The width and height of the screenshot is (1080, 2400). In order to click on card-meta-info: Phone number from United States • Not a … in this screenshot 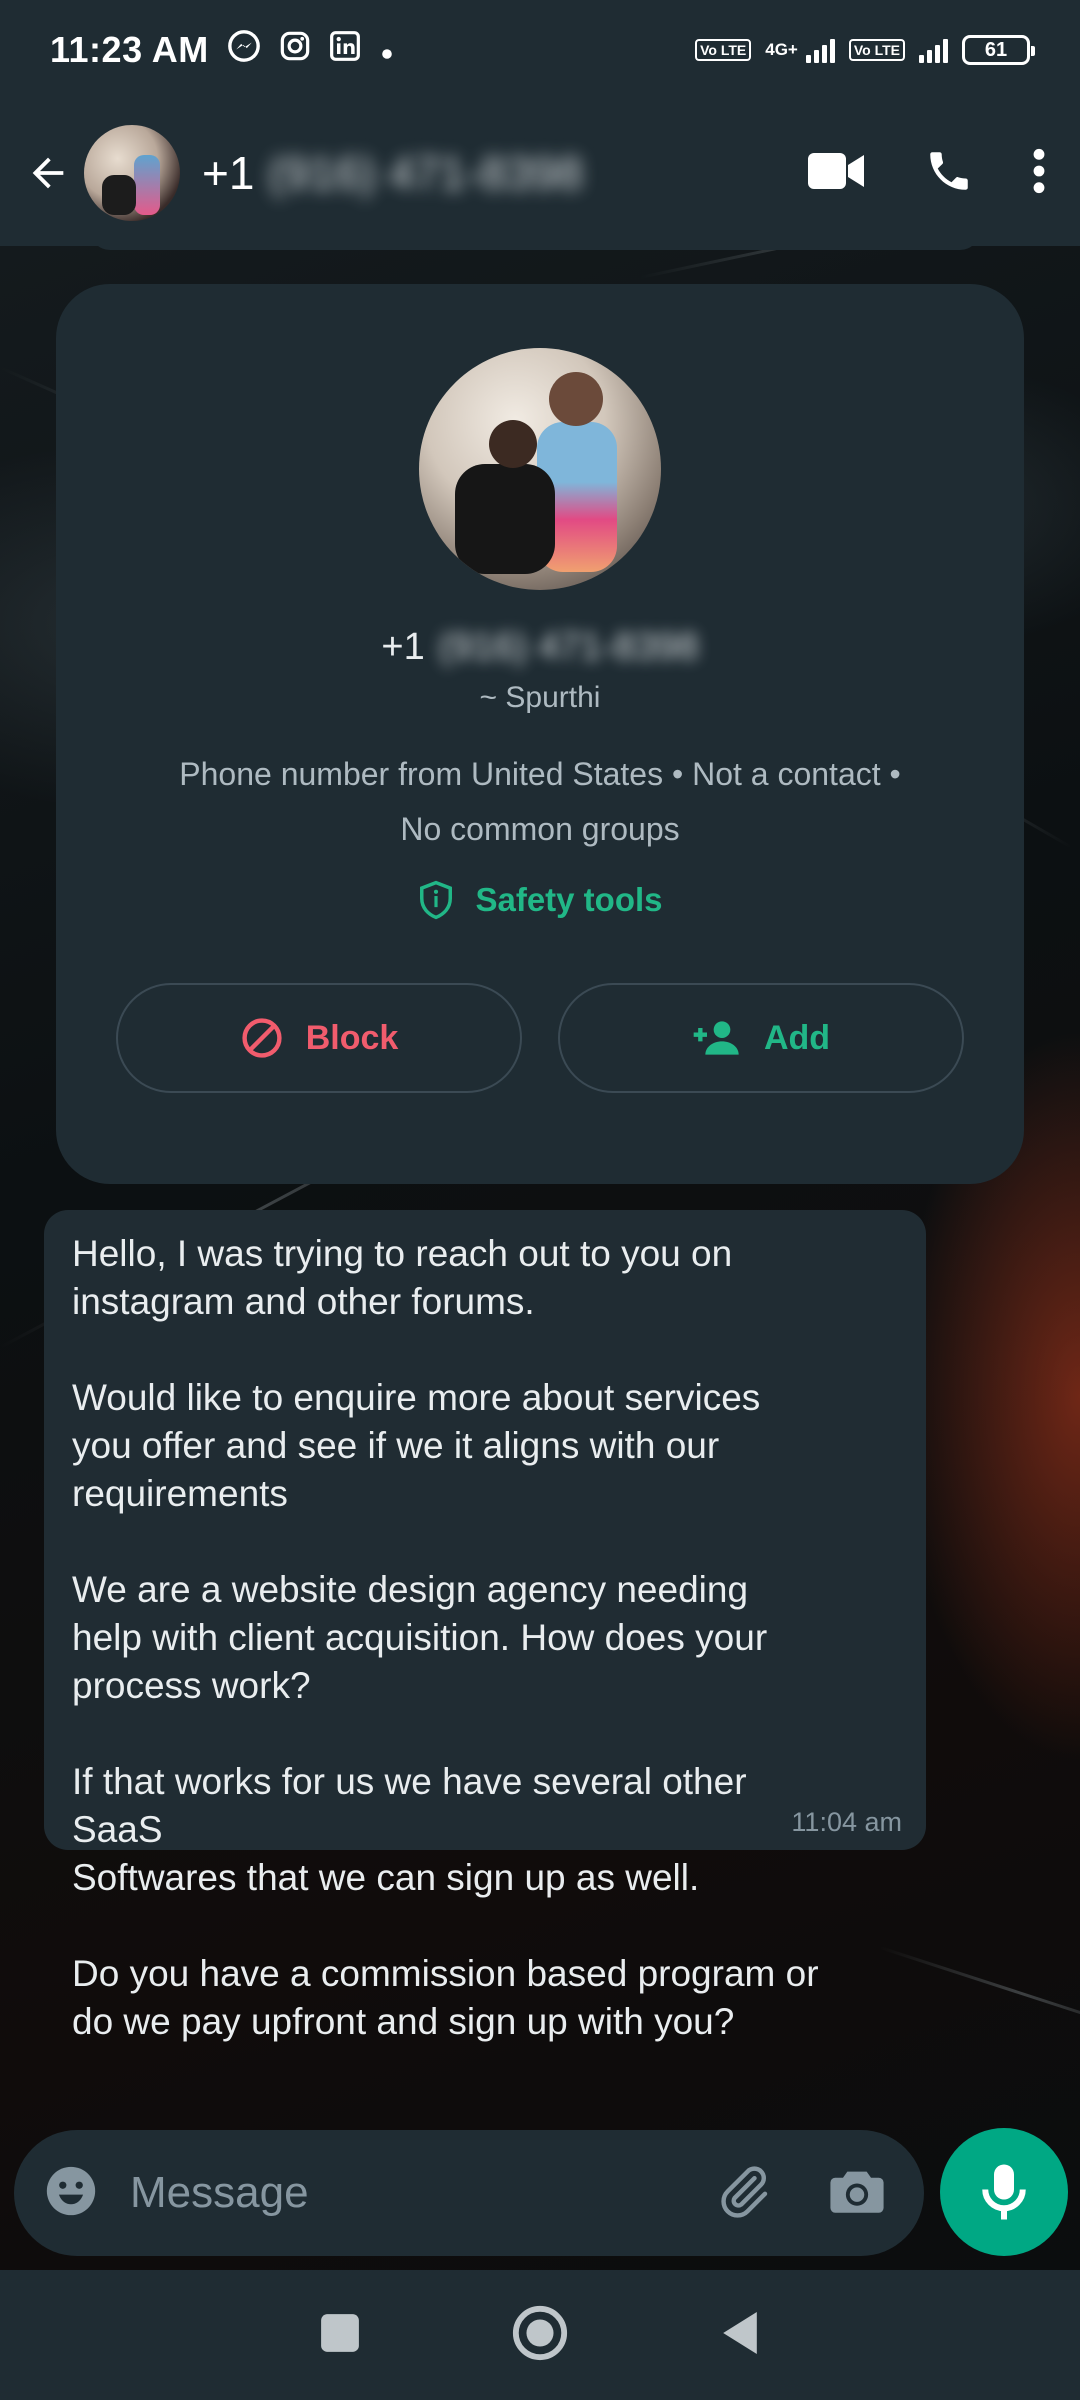, I will do `click(540, 802)`.